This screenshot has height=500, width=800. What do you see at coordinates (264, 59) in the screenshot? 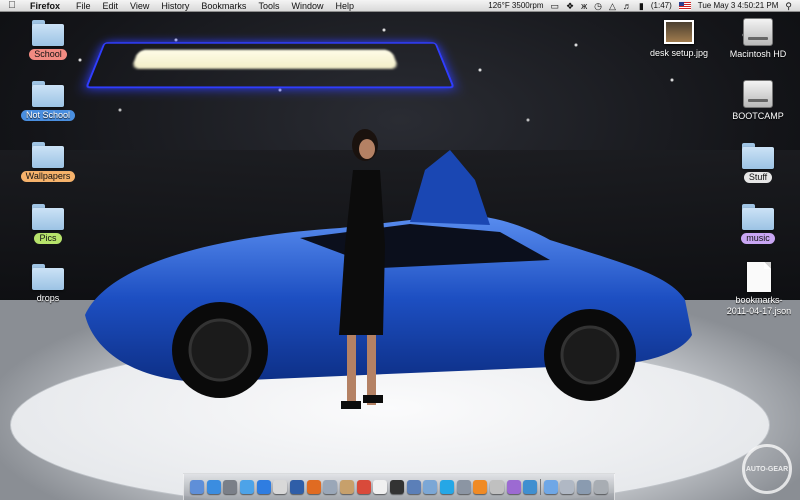
I see `ceiling-light-panel` at bounding box center [264, 59].